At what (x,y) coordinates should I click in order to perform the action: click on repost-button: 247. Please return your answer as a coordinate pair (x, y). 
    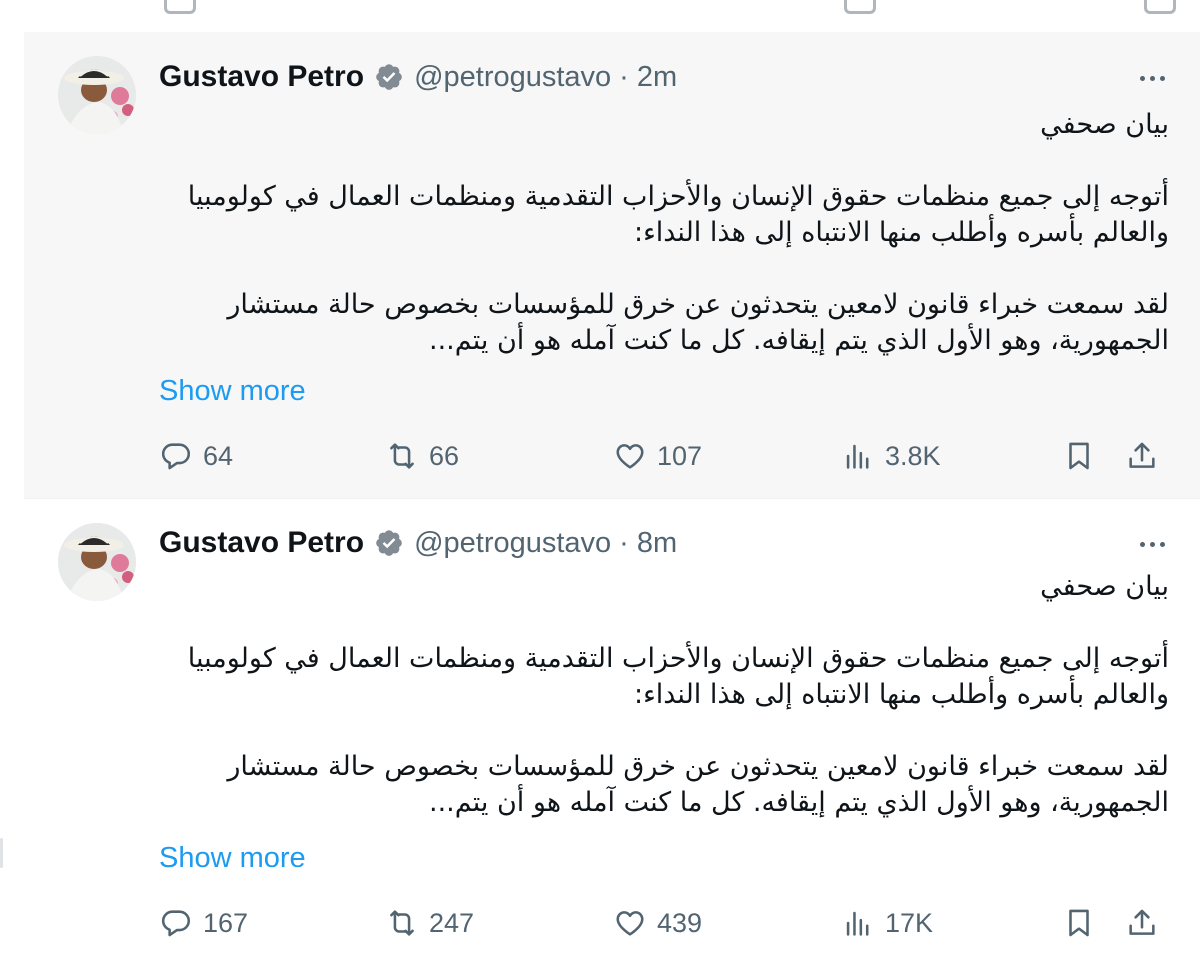
    Looking at the image, I should click on (429, 923).